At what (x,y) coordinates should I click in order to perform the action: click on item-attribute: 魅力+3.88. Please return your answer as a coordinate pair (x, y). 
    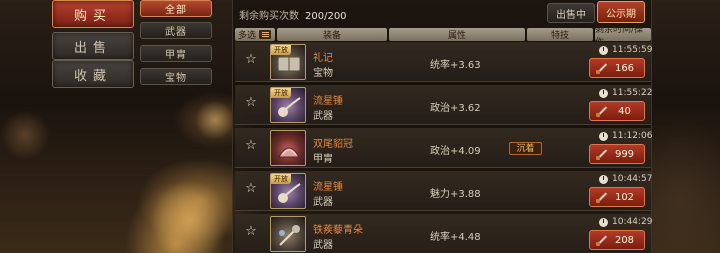
    Looking at the image, I should click on (455, 194).